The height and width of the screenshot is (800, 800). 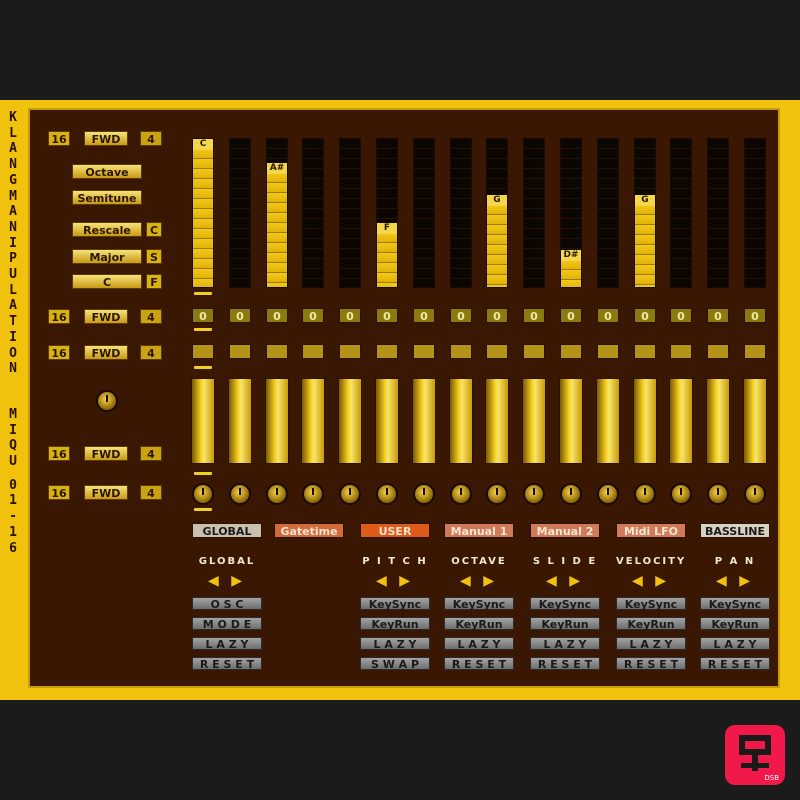 I want to click on octave-button: Octave, so click(x=107, y=171).